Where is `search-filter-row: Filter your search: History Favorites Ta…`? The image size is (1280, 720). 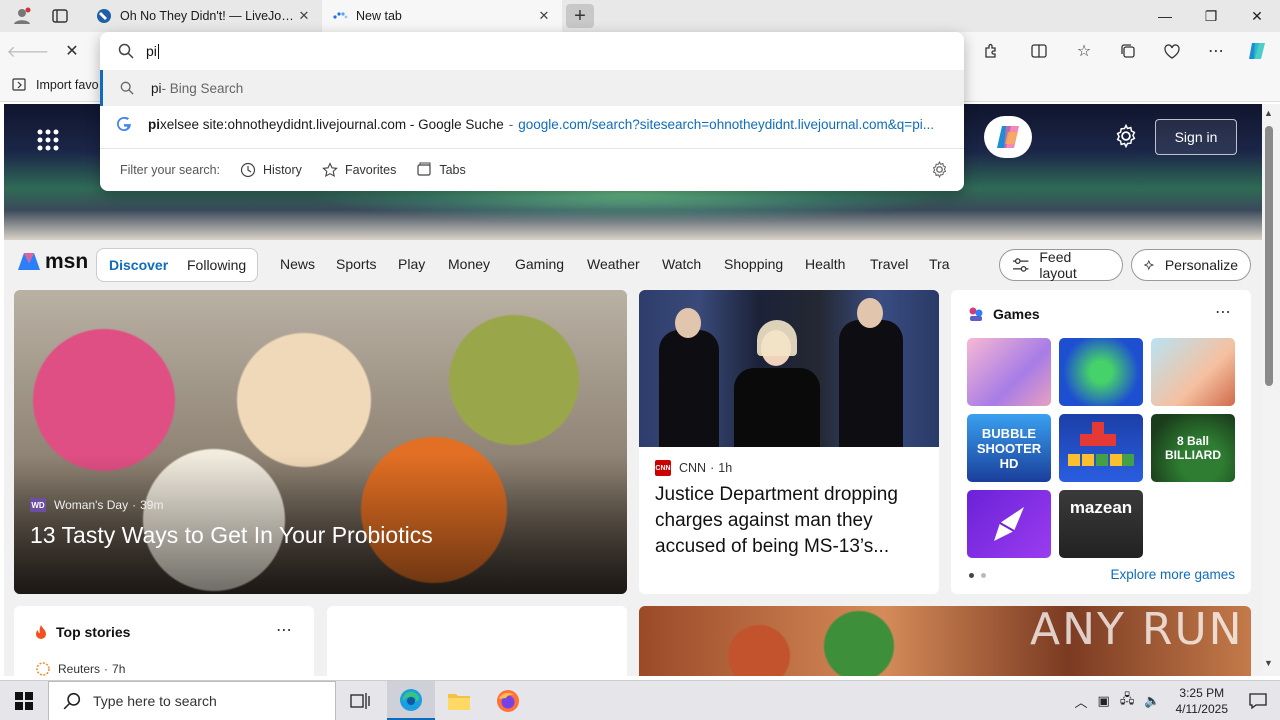
search-filter-row: Filter your search: History Favorites Ta… is located at coordinates (532, 169).